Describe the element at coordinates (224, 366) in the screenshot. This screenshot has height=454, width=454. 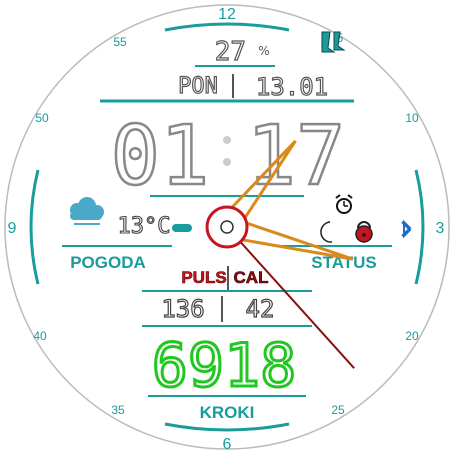
I see `steps-value: 6918` at that location.